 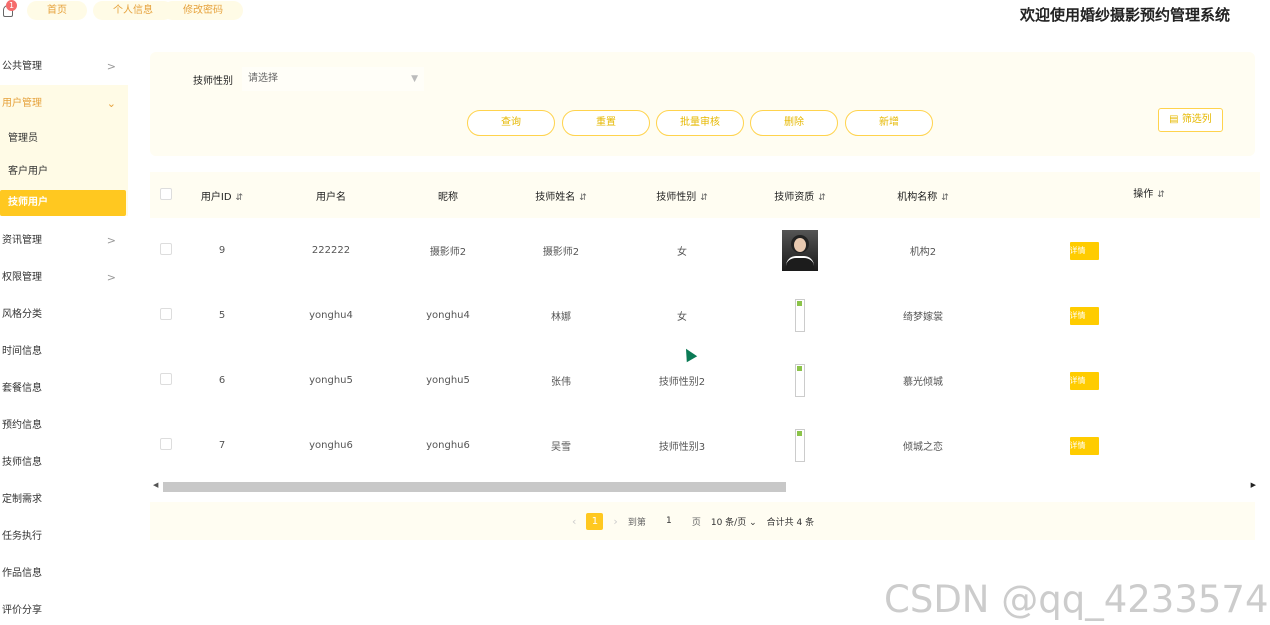 I want to click on nav-change-password: 修改密码, so click(x=203, y=10).